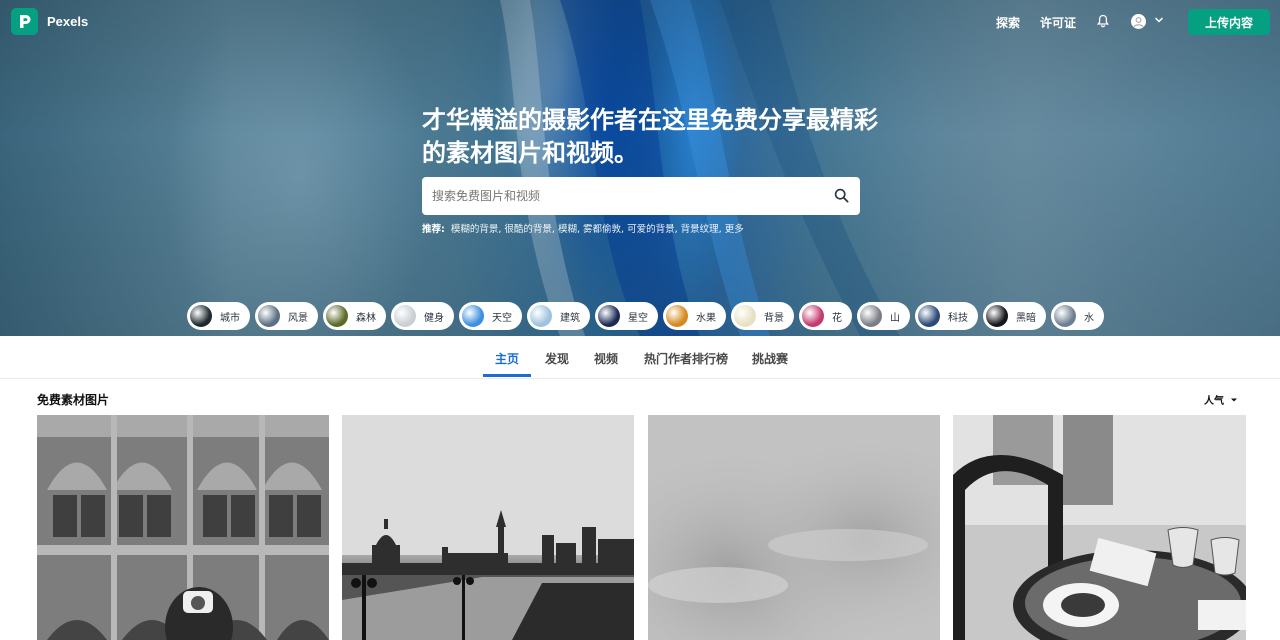 The width and height of the screenshot is (1280, 640). Describe the element at coordinates (286, 316) in the screenshot. I see `chip-scenery: 风景` at that location.